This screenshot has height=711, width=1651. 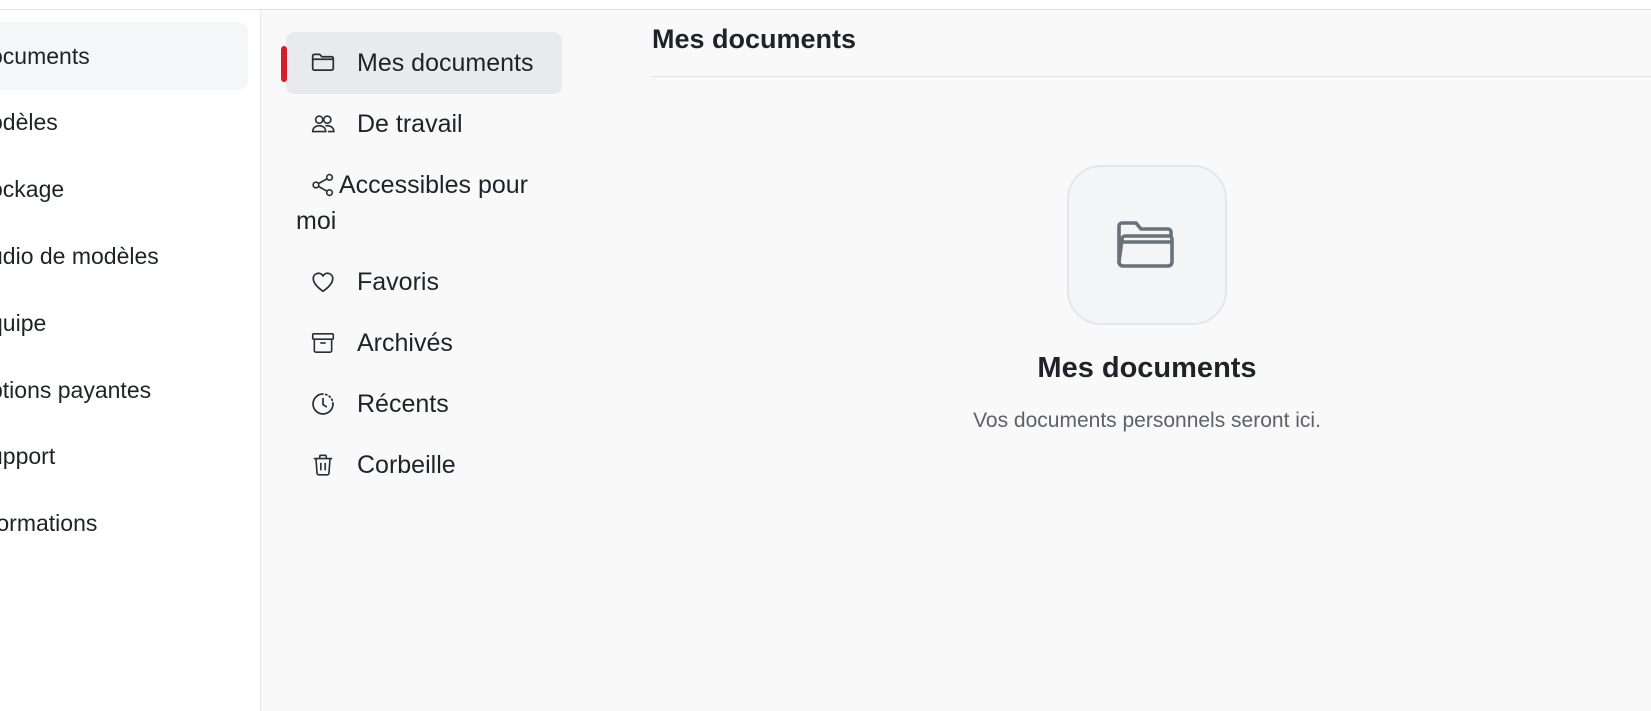 I want to click on main-nav-item-label: ockage, so click(x=32, y=188).